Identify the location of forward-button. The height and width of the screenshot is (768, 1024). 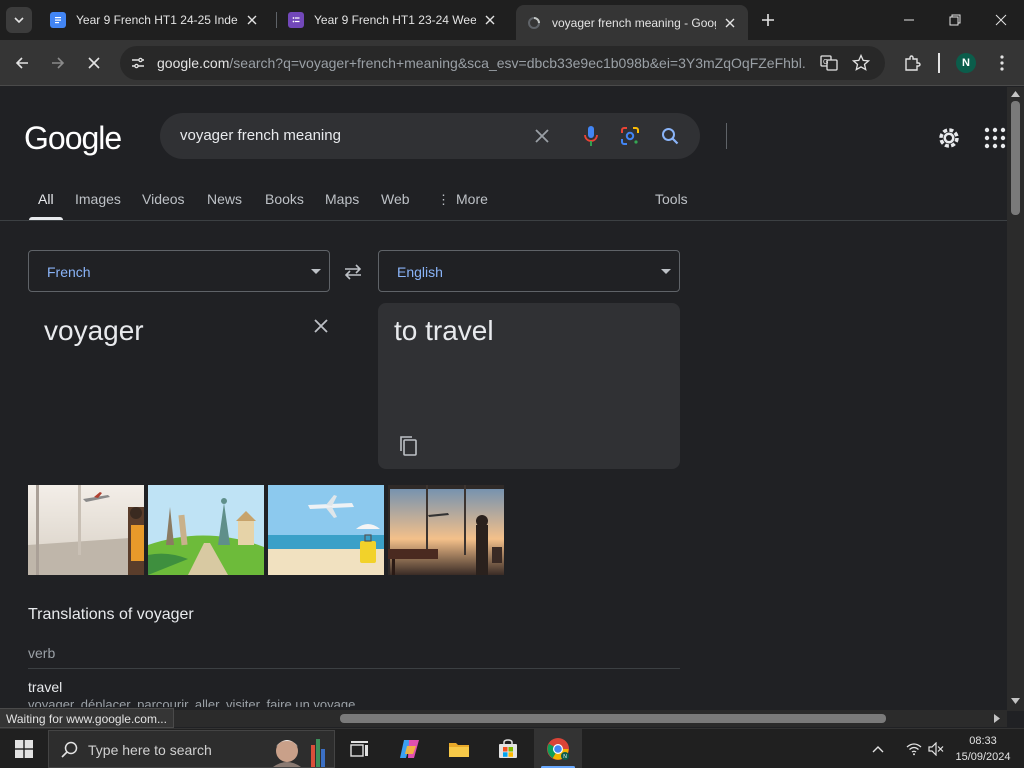
(58, 63).